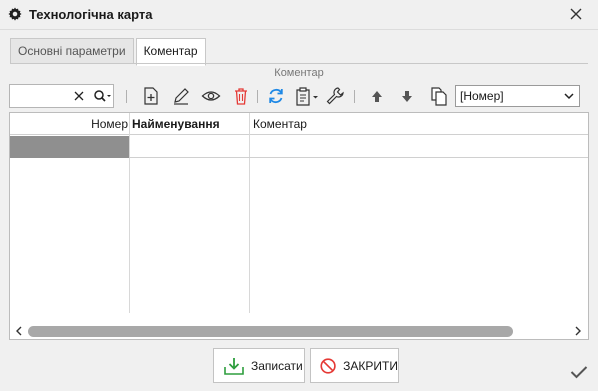  I want to click on search-box, so click(61, 96).